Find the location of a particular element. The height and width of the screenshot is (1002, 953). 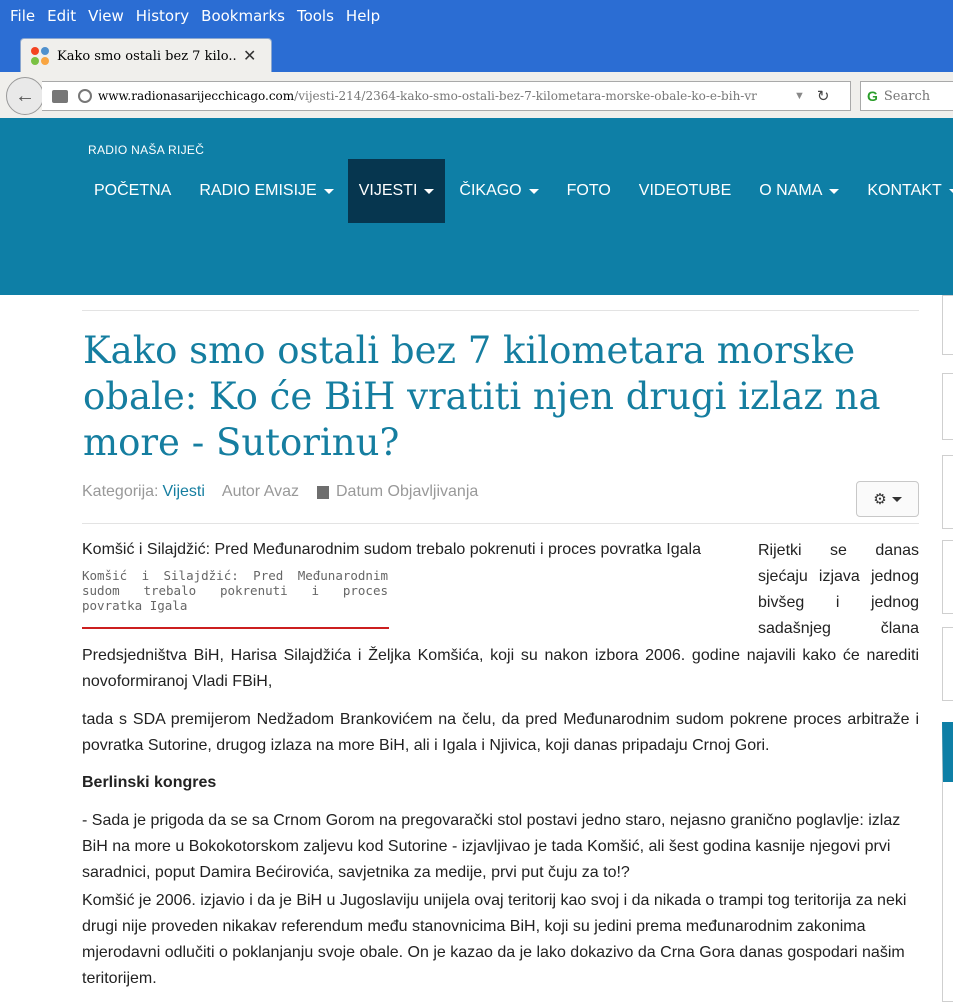

nav-radio-emisije: RADIO EMISIJE is located at coordinates (266, 191).